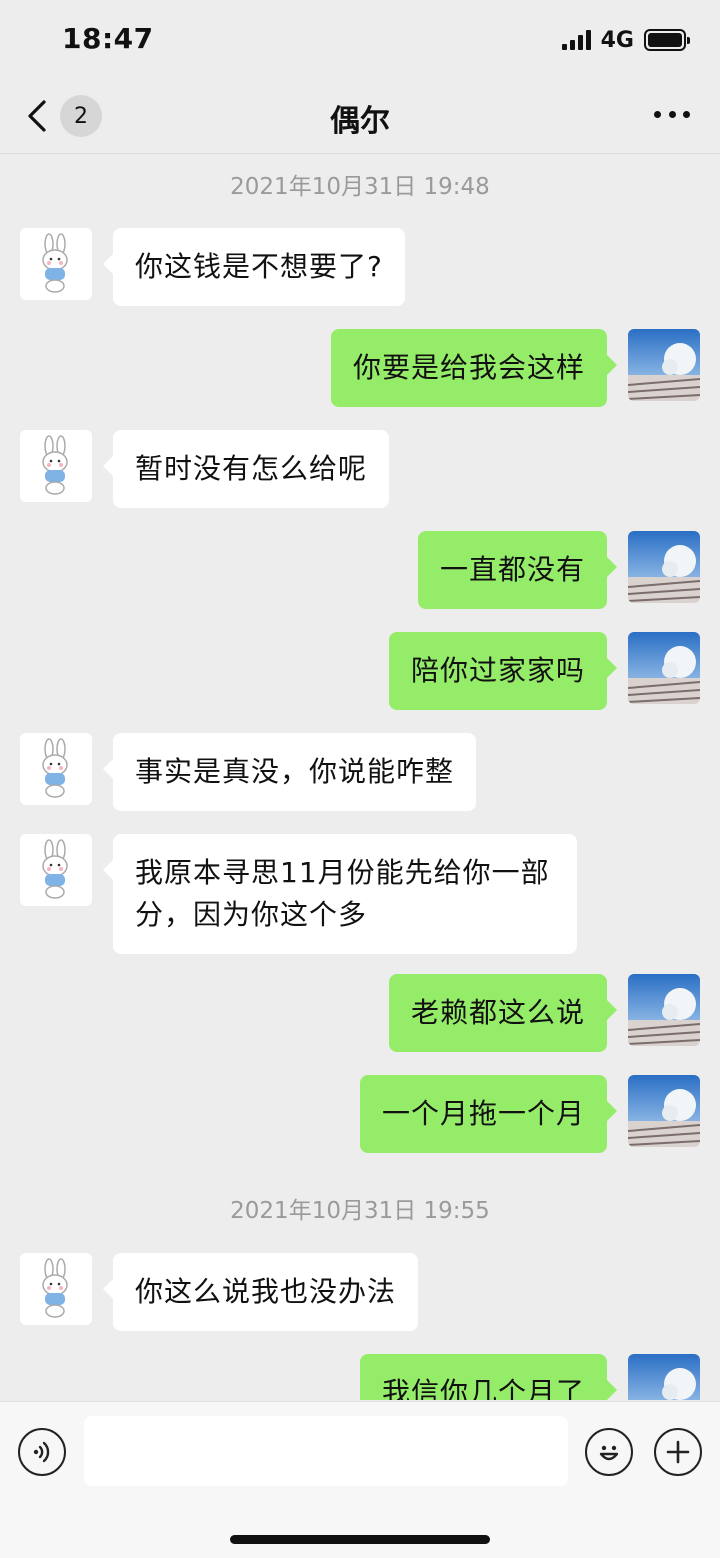 This screenshot has width=720, height=1558. Describe the element at coordinates (246, 469) in the screenshot. I see `message-bubble: 暂时没有怎么给呢` at that location.